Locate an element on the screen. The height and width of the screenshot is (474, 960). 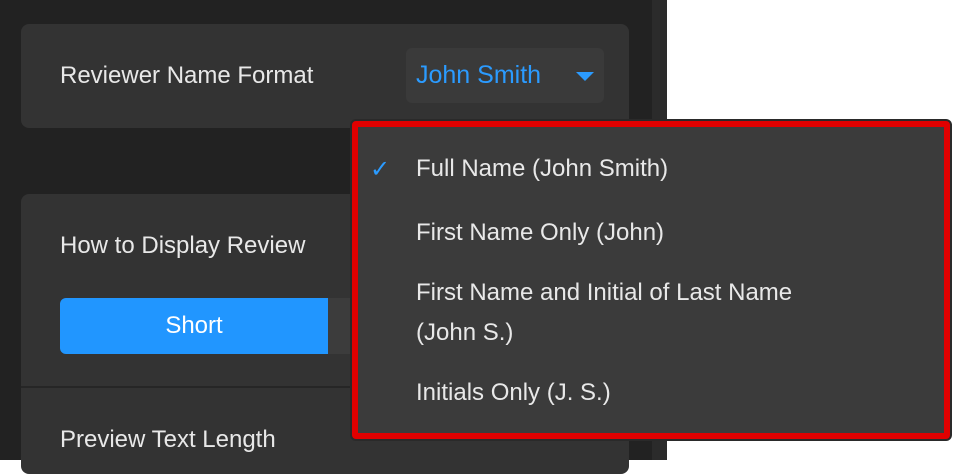
reviewer-name-format-label: Reviewer Name Format is located at coordinates (187, 75).